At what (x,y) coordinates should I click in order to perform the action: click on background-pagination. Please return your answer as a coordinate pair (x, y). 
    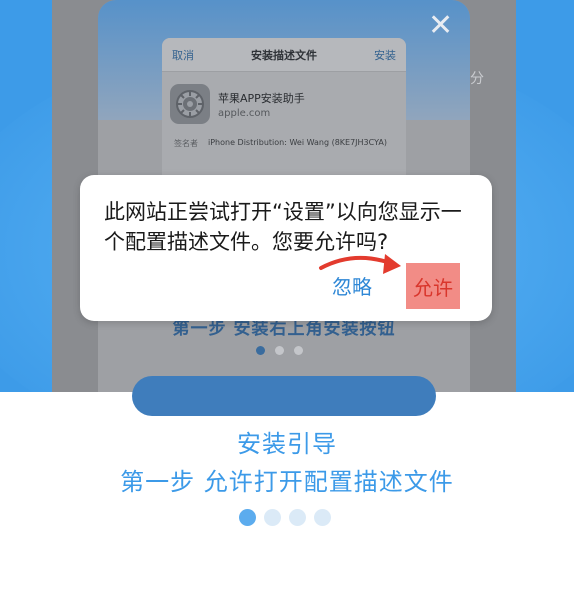
    Looking at the image, I should click on (279, 350).